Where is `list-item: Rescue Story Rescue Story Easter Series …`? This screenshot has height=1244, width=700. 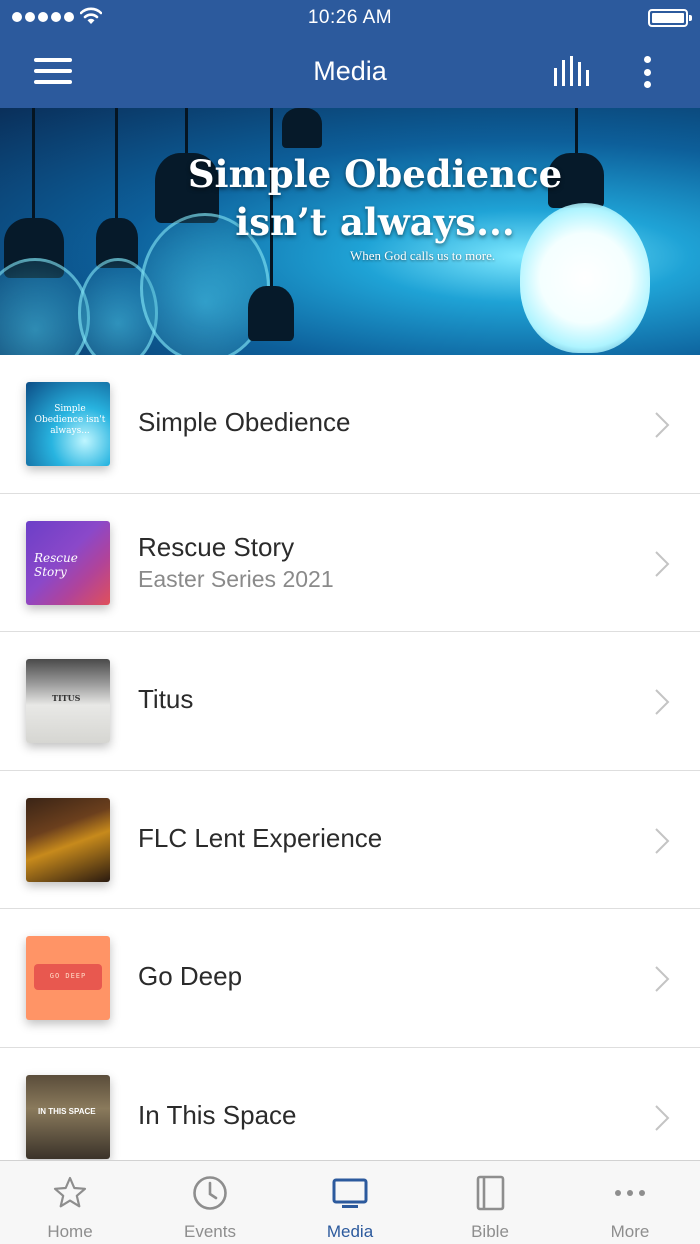 list-item: Rescue Story Rescue Story Easter Series … is located at coordinates (350, 563).